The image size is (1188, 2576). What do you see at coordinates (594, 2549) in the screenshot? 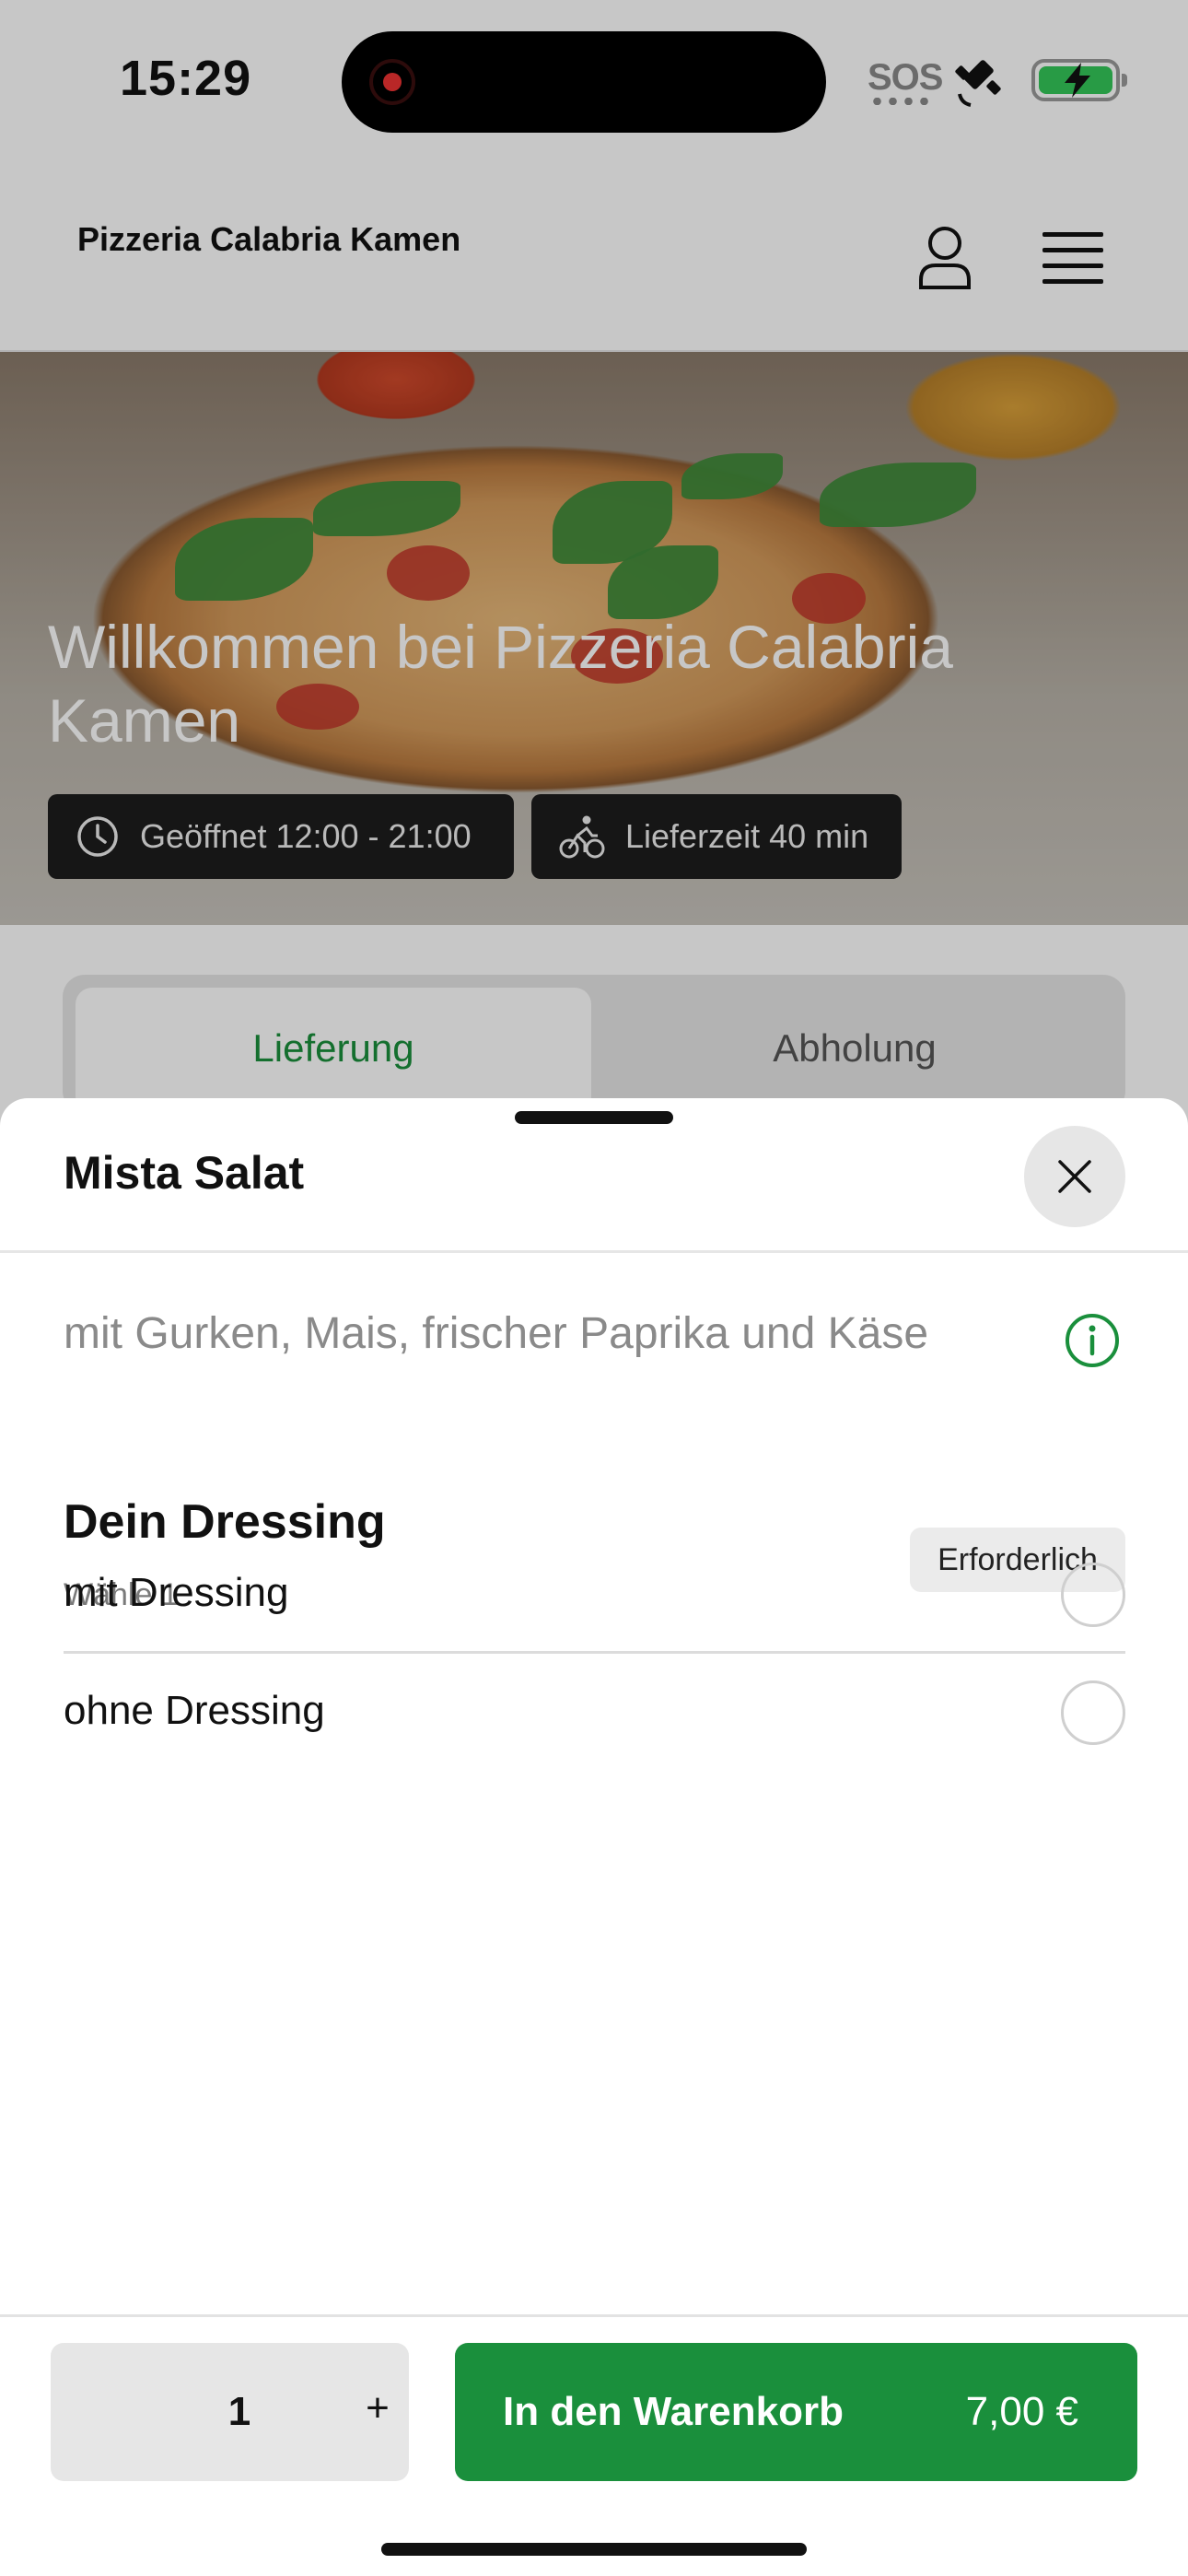
I see `home-indicator` at bounding box center [594, 2549].